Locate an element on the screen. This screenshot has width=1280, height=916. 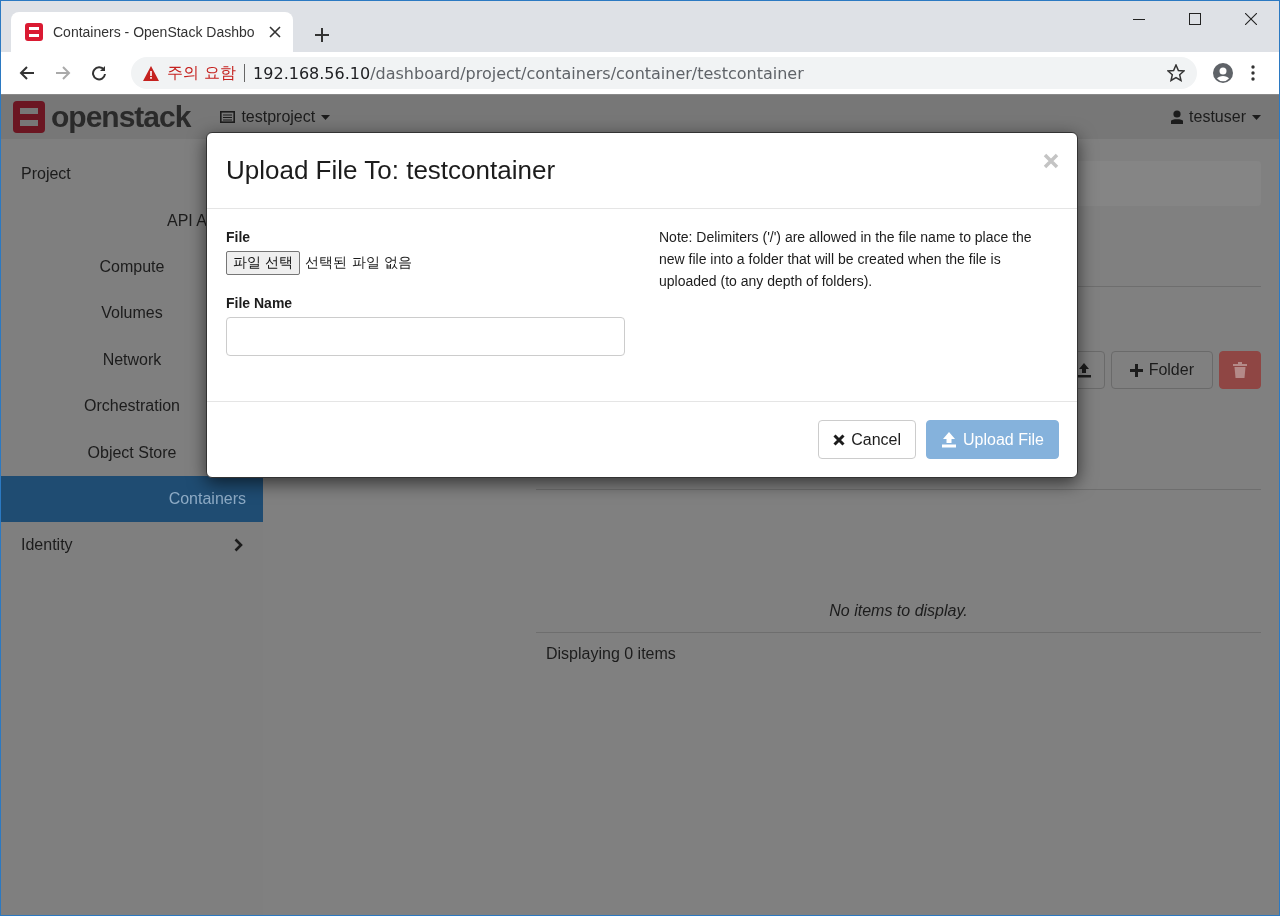
choose-file-button: 파일 선택 is located at coordinates (263, 263).